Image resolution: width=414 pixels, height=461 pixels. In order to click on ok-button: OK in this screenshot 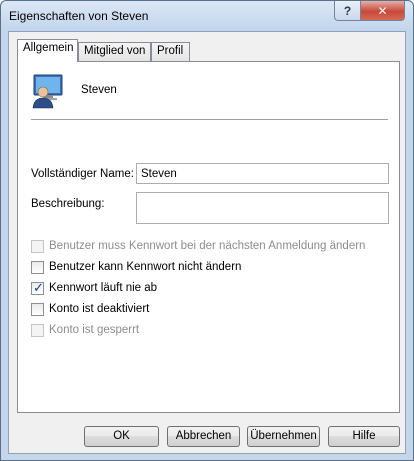, I will do `click(121, 436)`.